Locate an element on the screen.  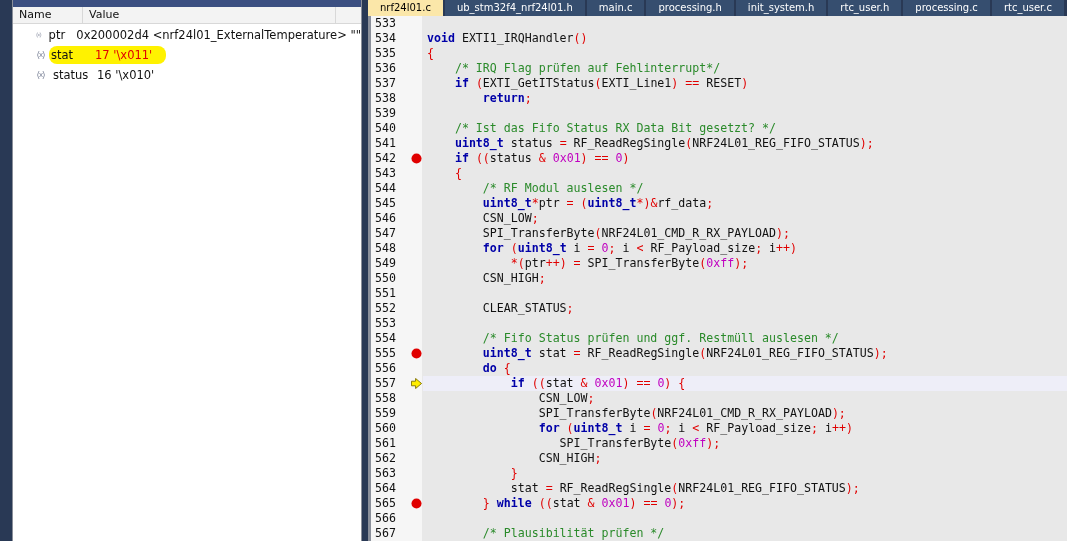
code-line: uint8_t*ptr = (uint8_t*)&rf_data; is located at coordinates (598, 203).